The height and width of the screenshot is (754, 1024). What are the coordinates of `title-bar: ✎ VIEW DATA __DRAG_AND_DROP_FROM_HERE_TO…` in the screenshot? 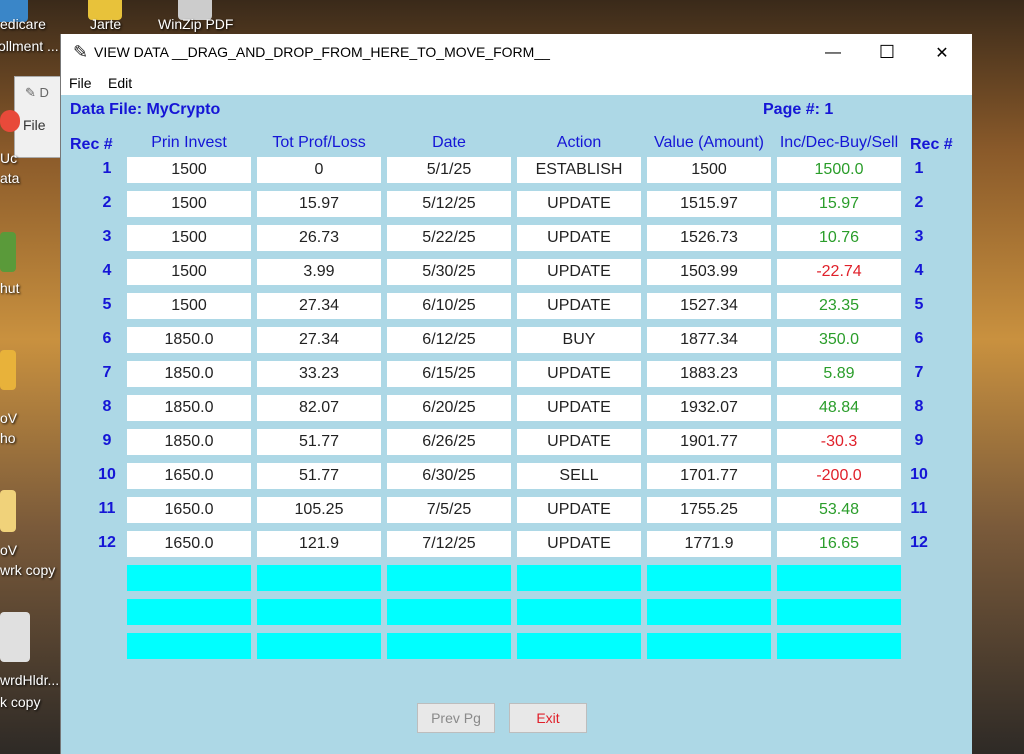 It's located at (516, 52).